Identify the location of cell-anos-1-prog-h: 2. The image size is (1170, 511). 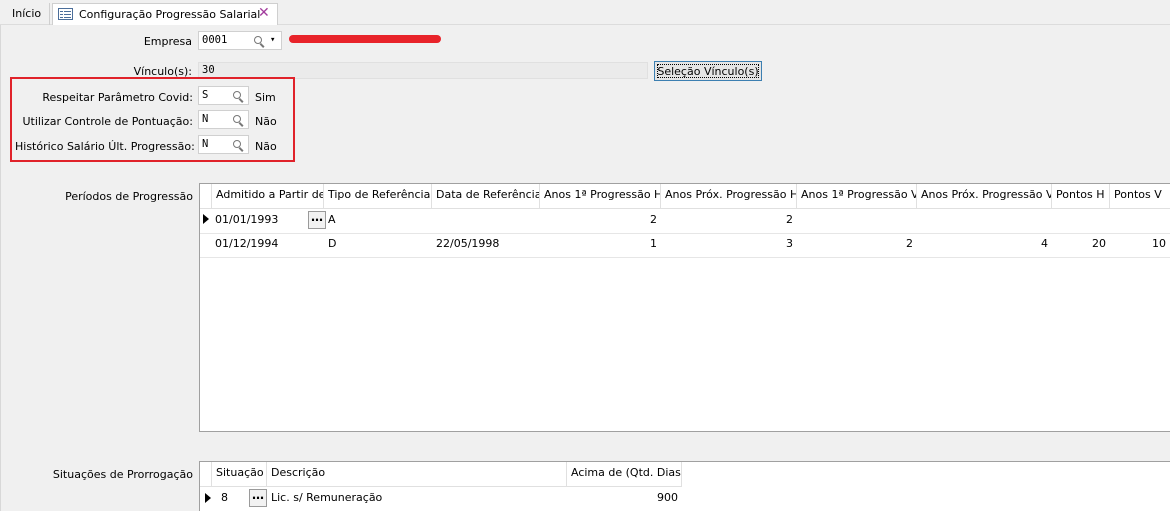
(600, 220).